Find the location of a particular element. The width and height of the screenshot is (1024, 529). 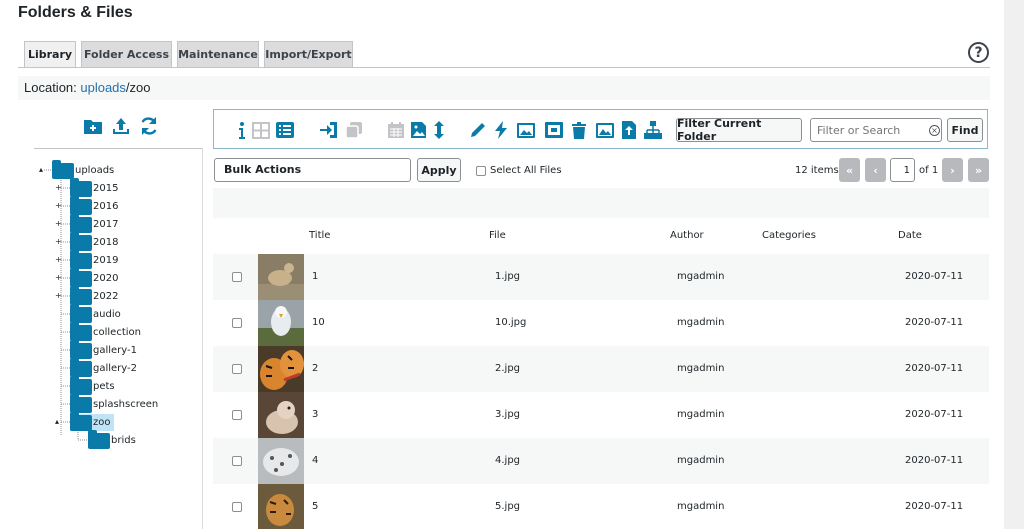

sort-image-icon is located at coordinates (419, 130).